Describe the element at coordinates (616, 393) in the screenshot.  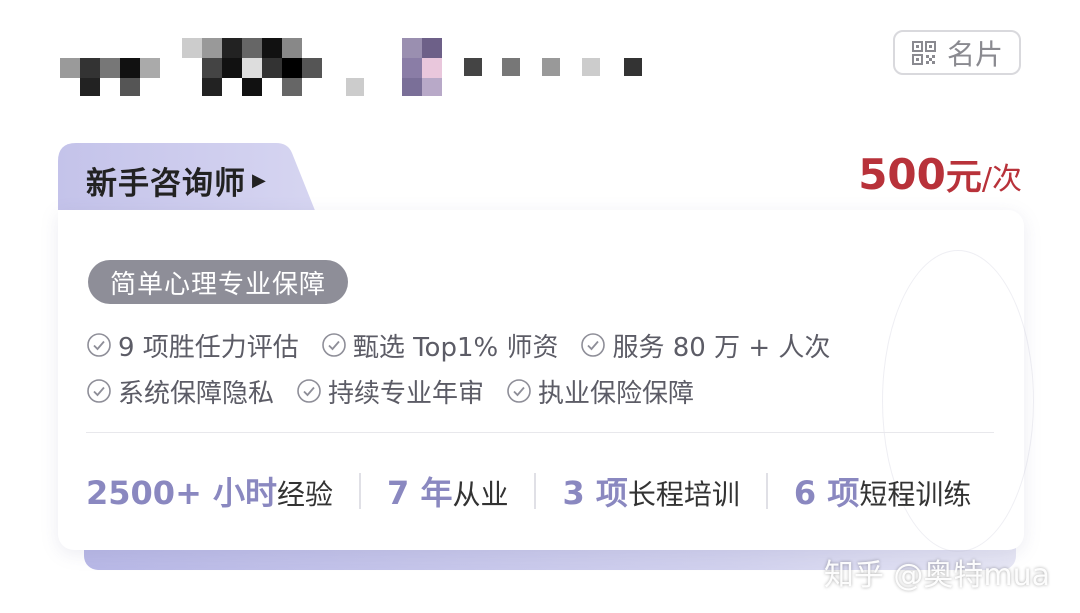
I see `feature-text: 执业保险保障` at that location.